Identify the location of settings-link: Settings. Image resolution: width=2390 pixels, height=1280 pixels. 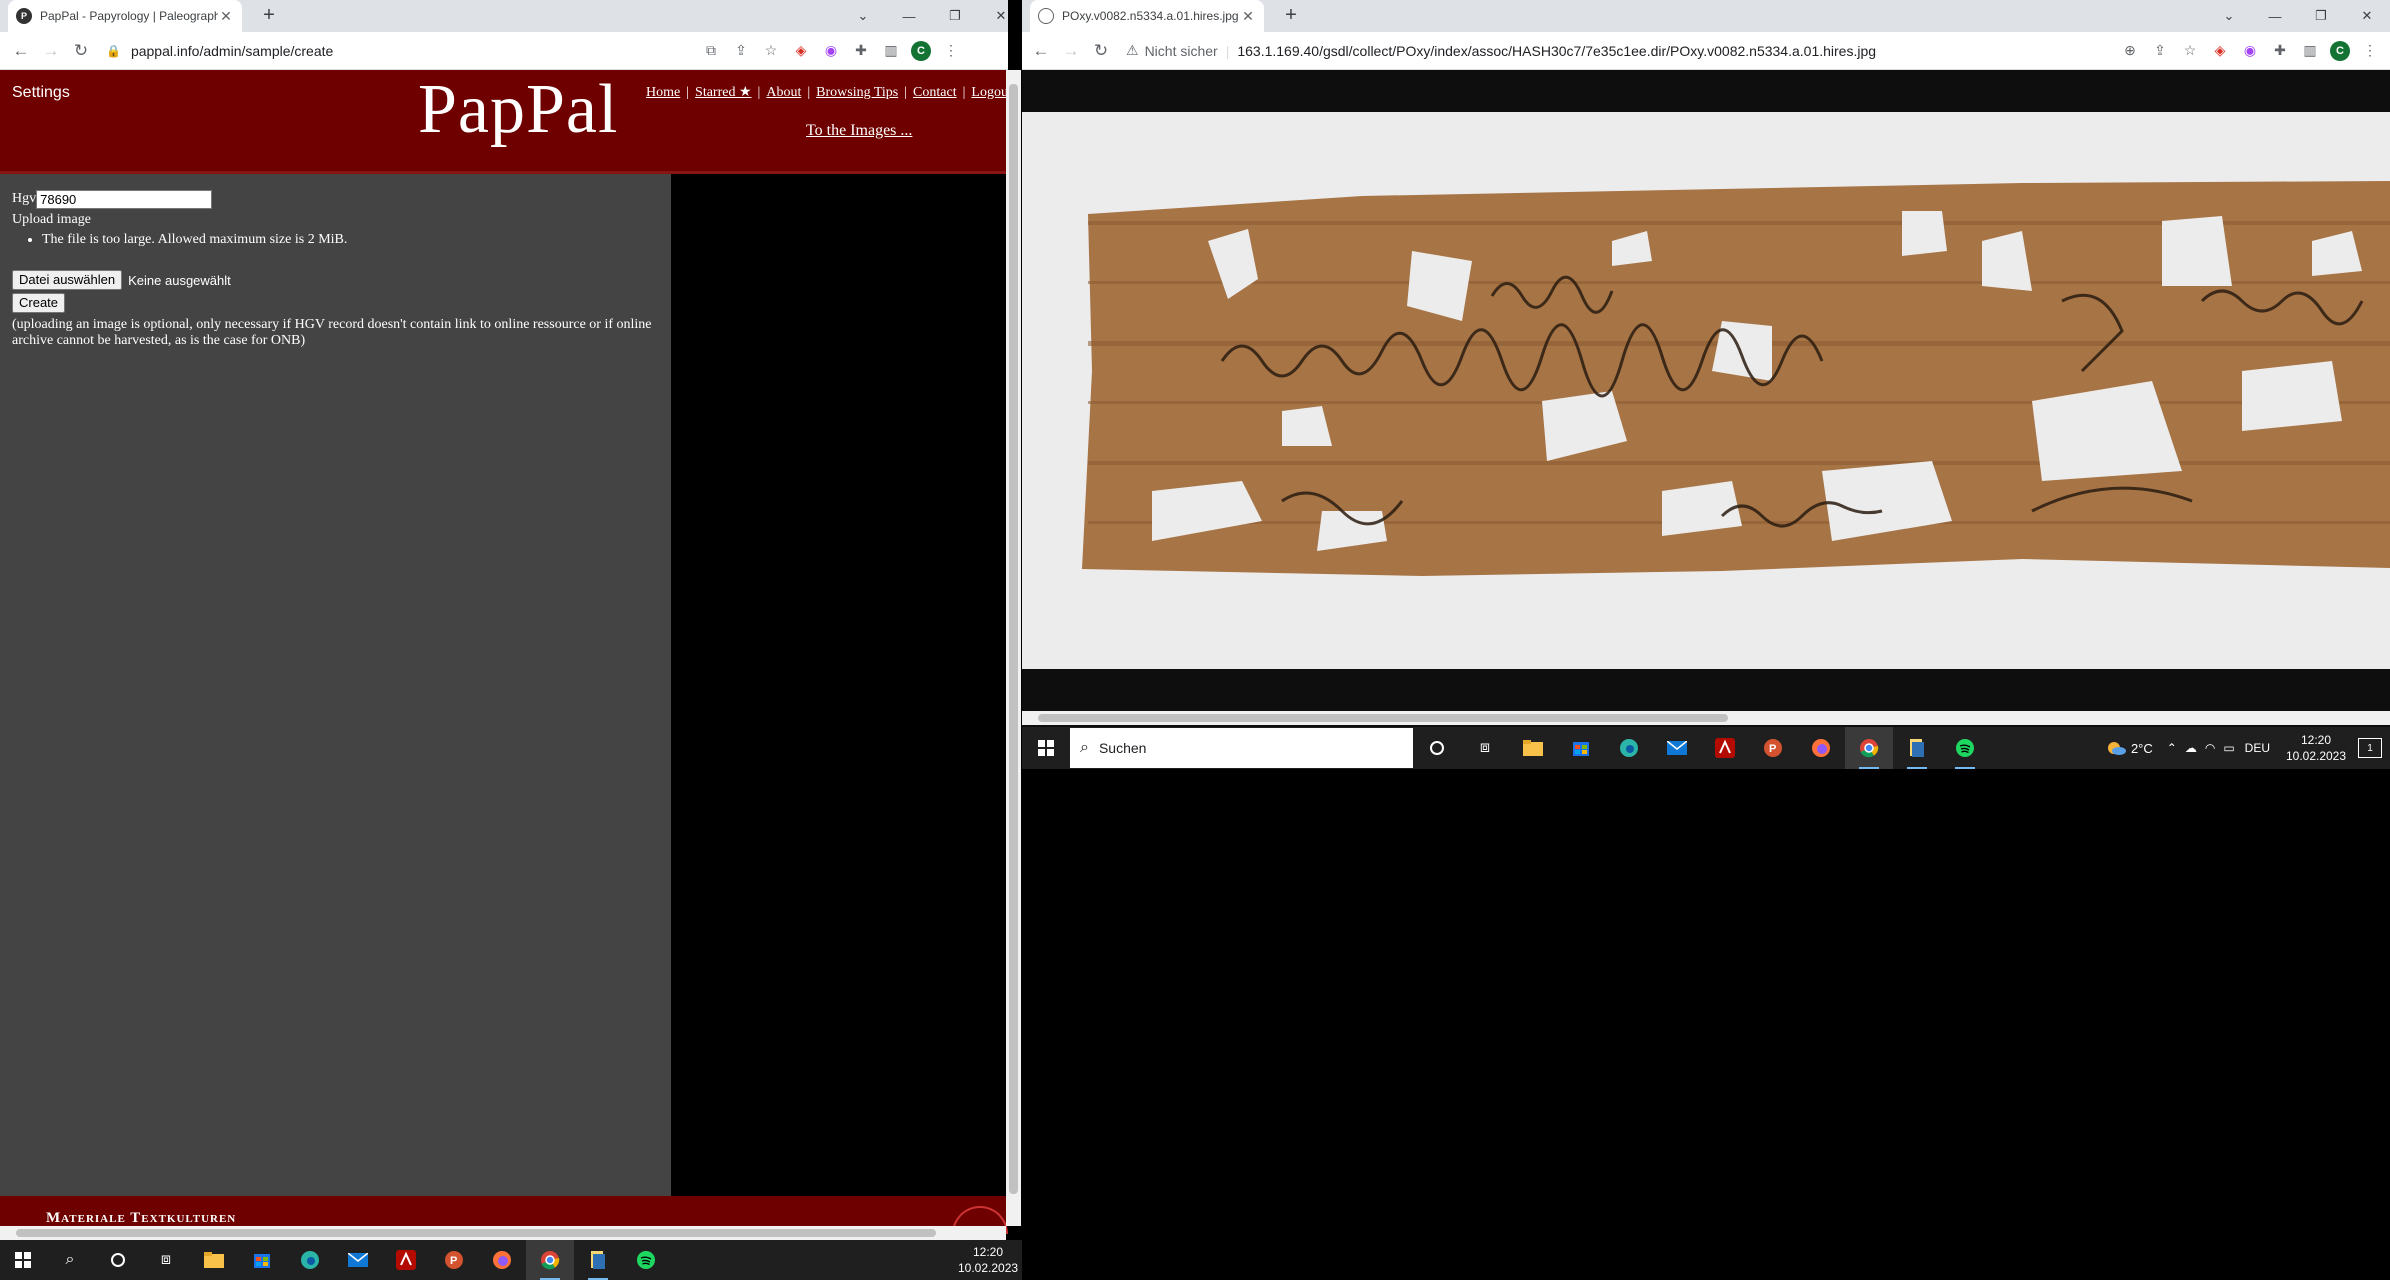
(41, 93).